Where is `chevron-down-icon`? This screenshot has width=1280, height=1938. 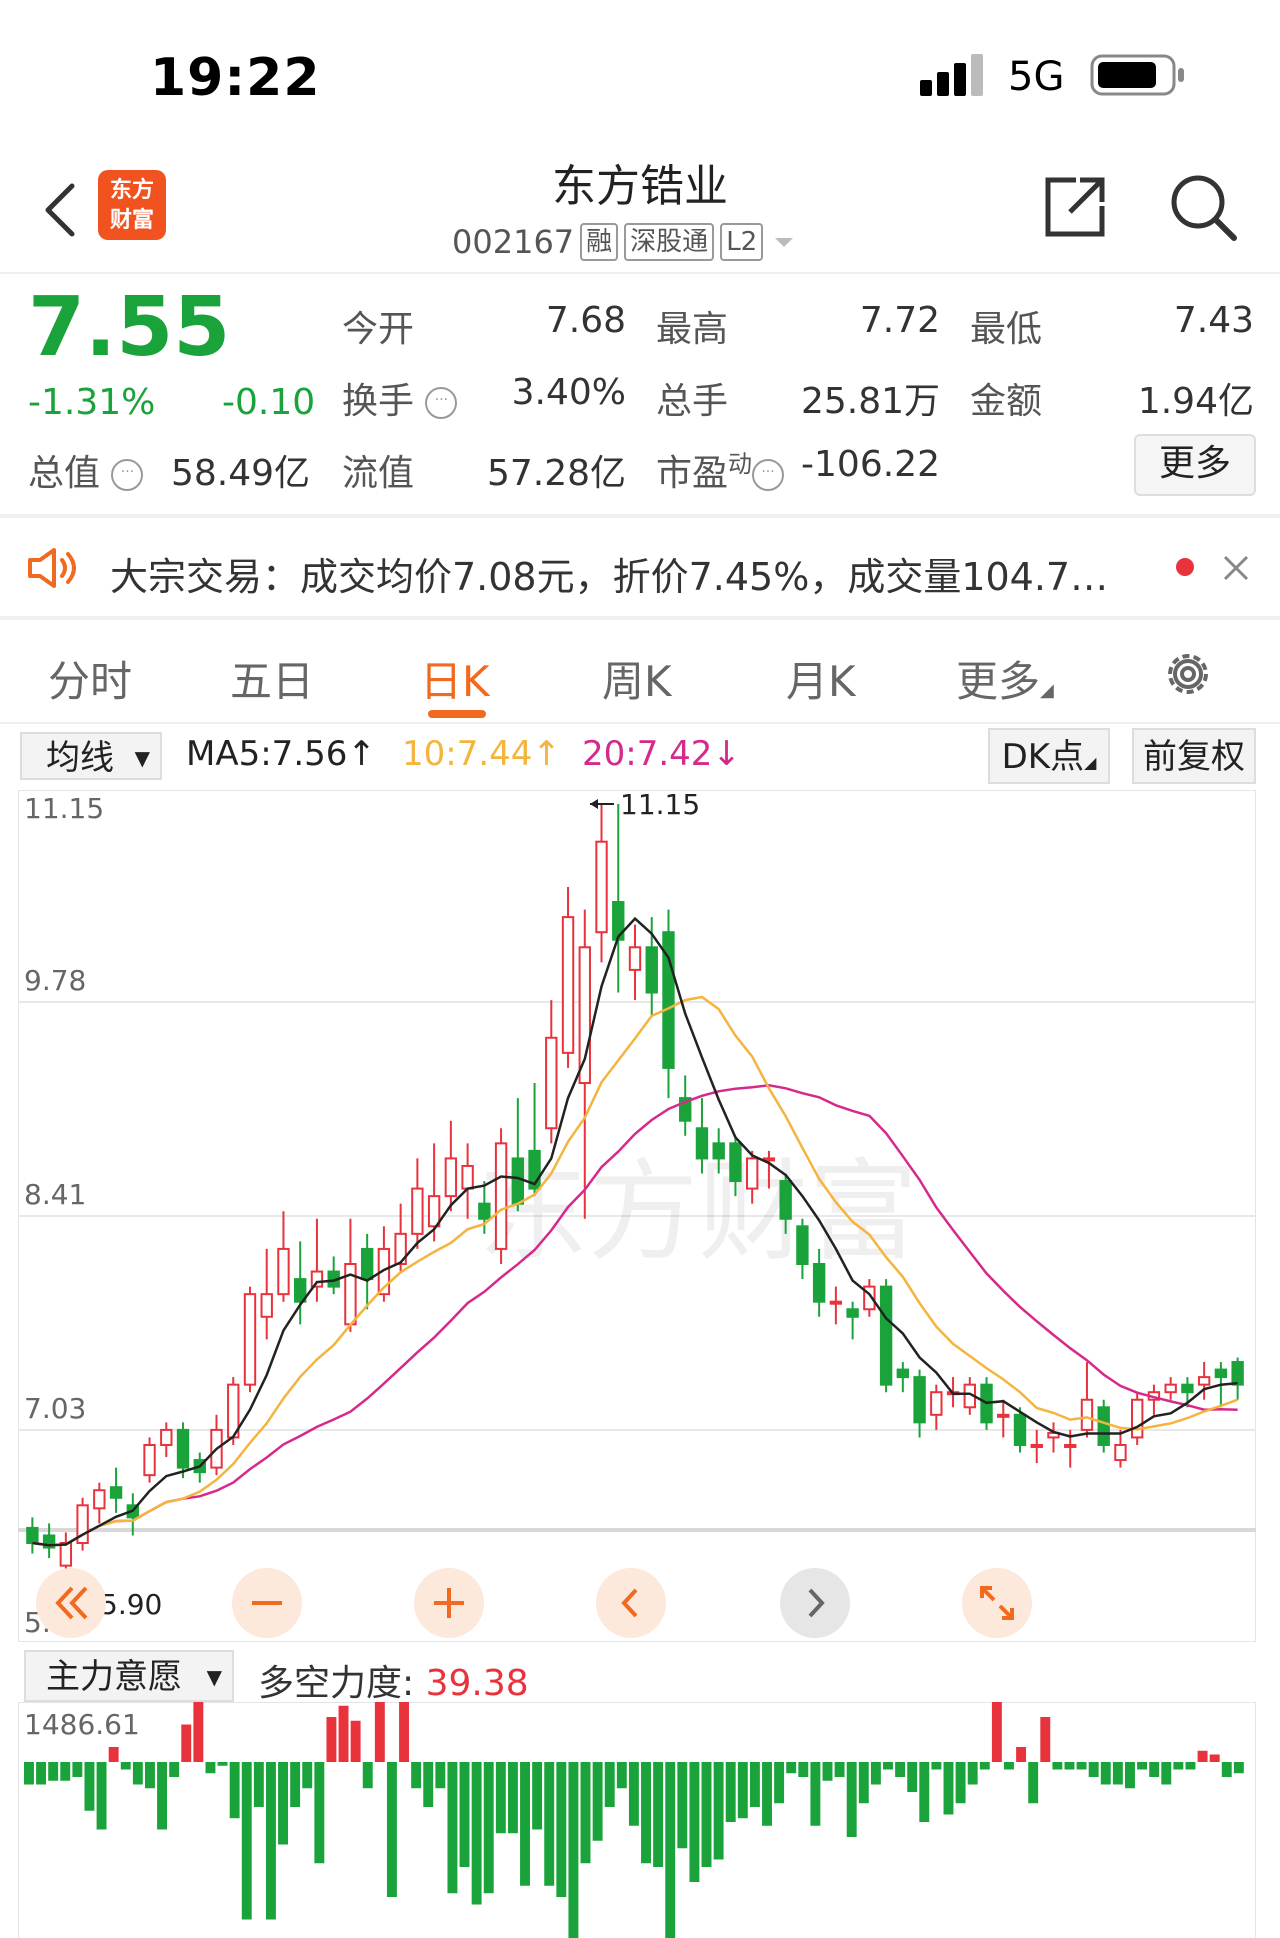 chevron-down-icon is located at coordinates (784, 242).